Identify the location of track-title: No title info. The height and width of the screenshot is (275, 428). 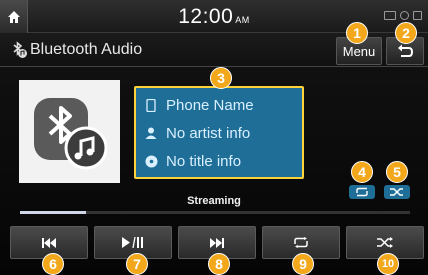
(204, 161).